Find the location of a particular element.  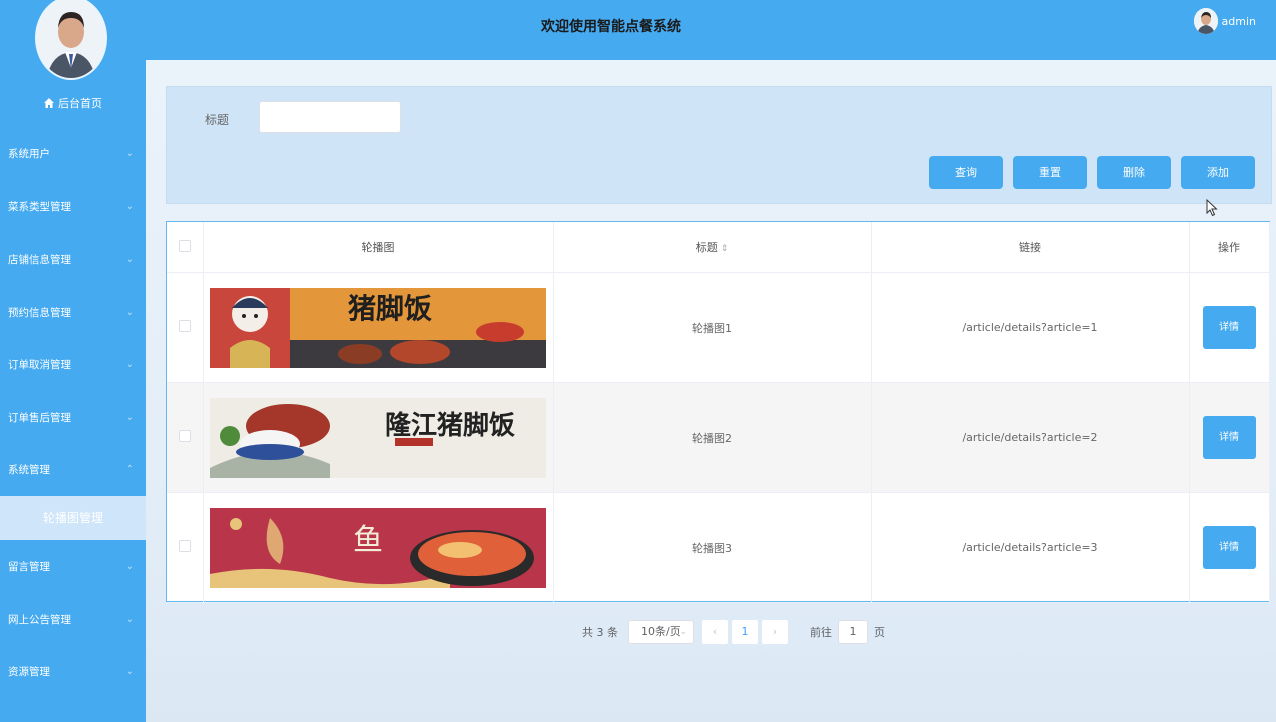

chevron-right-icon: › is located at coordinates (775, 631).